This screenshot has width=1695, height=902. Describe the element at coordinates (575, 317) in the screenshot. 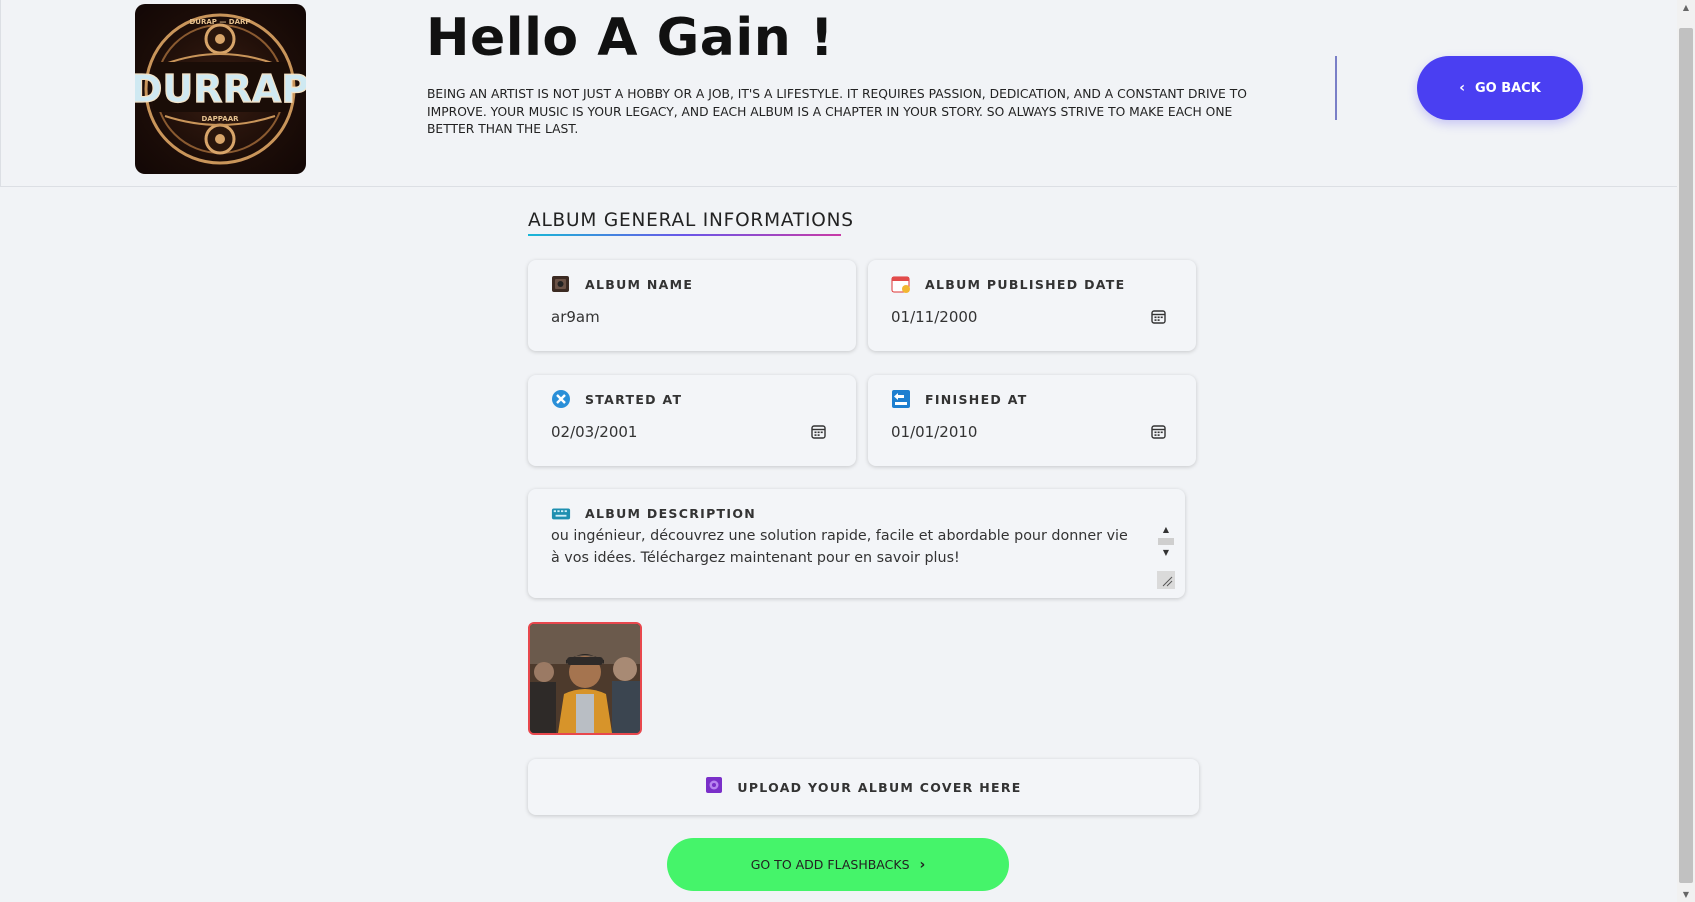

I see `album-name-input: ar9am` at that location.